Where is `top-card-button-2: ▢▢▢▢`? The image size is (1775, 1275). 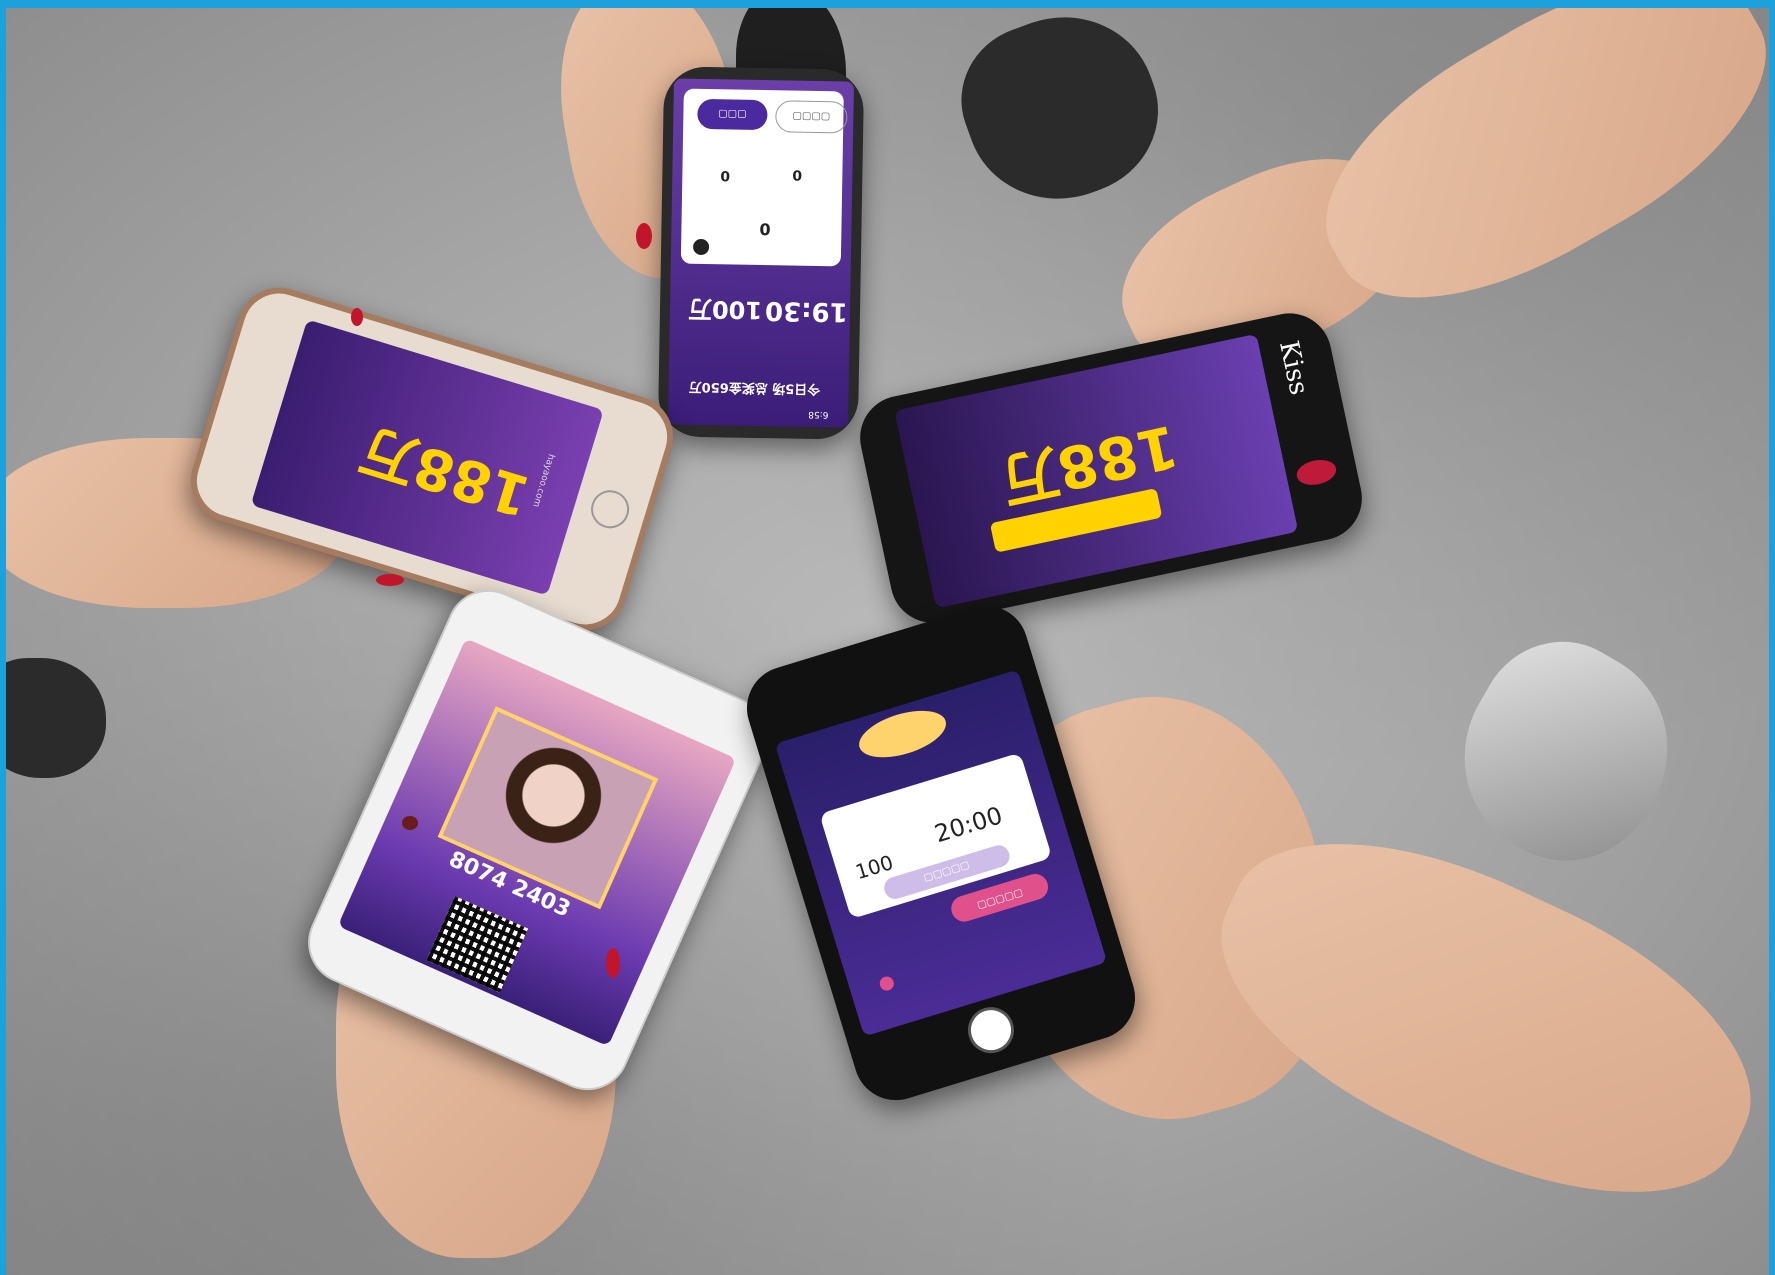
top-card-button-2: ▢▢▢▢ is located at coordinates (811, 117).